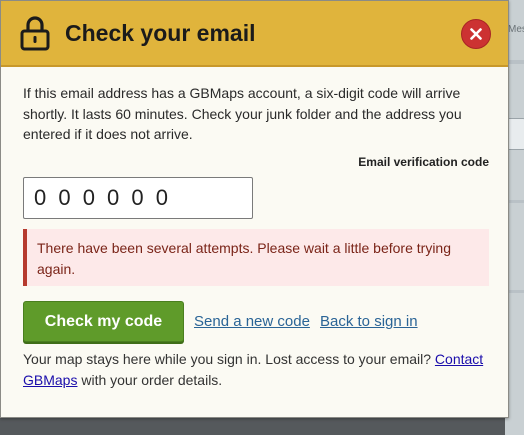  I want to click on close-icon, so click(476, 34).